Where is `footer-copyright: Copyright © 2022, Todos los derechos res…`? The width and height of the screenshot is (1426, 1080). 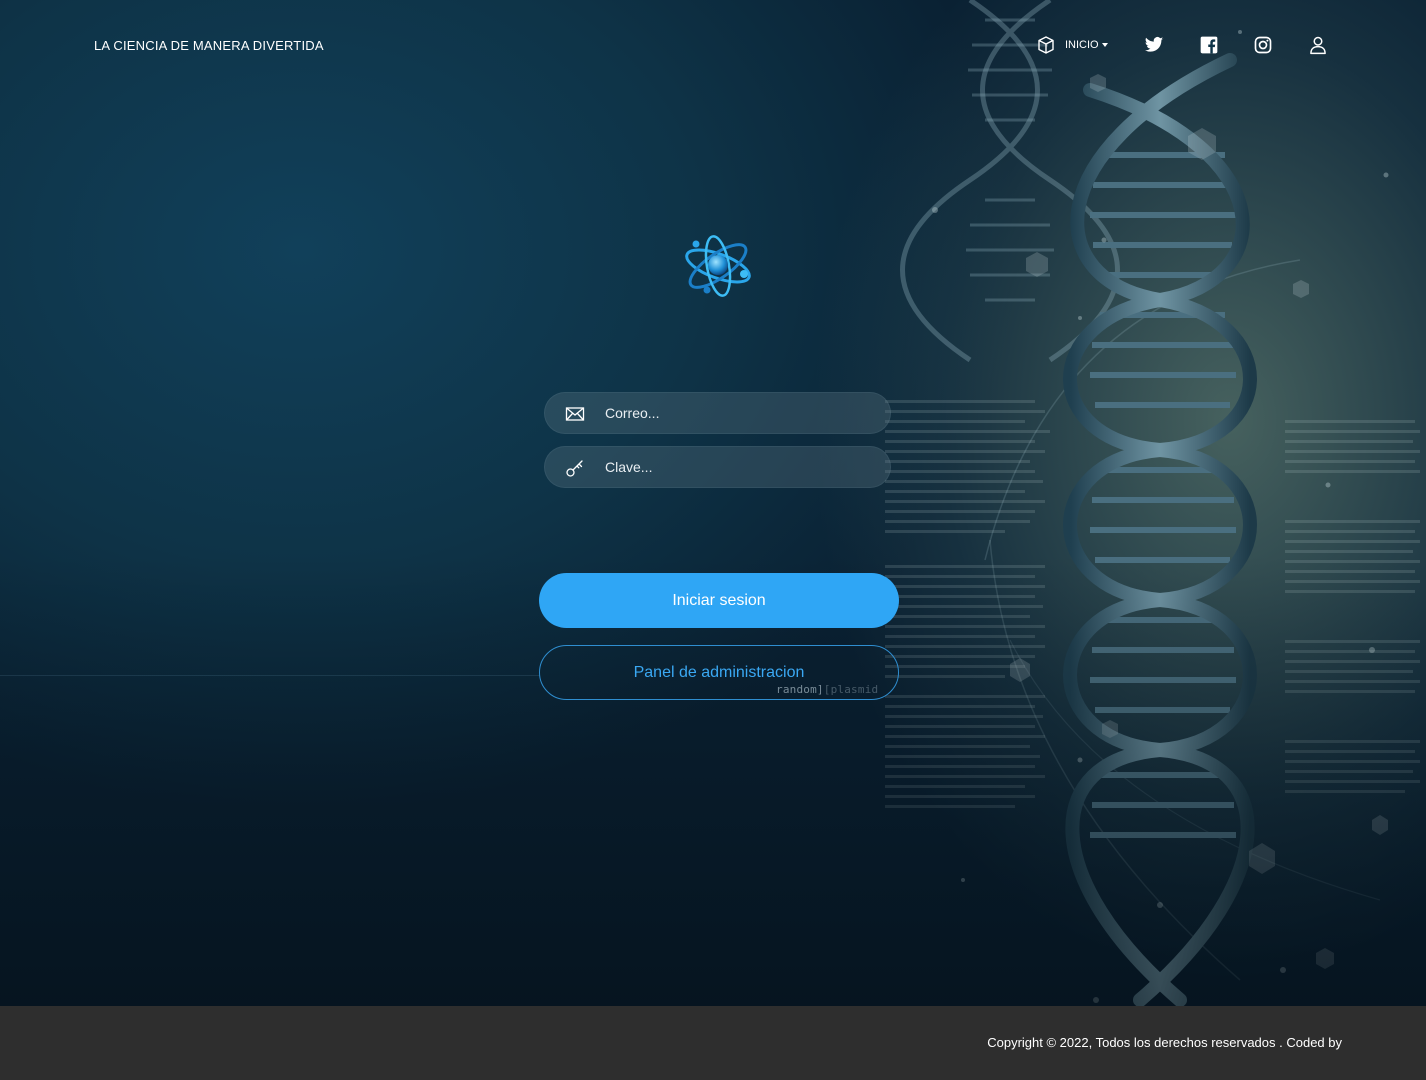 footer-copyright: Copyright © 2022, Todos los derechos res… is located at coordinates (1164, 1042).